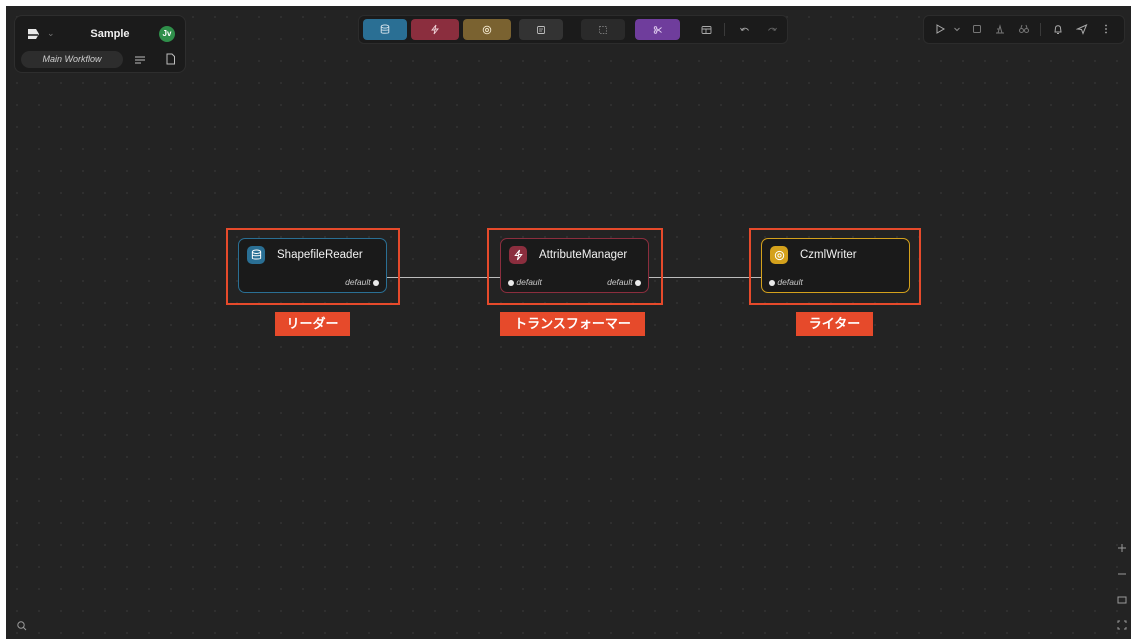 The image size is (1131, 639). Describe the element at coordinates (1058, 29) in the screenshot. I see `bell-icon` at that location.